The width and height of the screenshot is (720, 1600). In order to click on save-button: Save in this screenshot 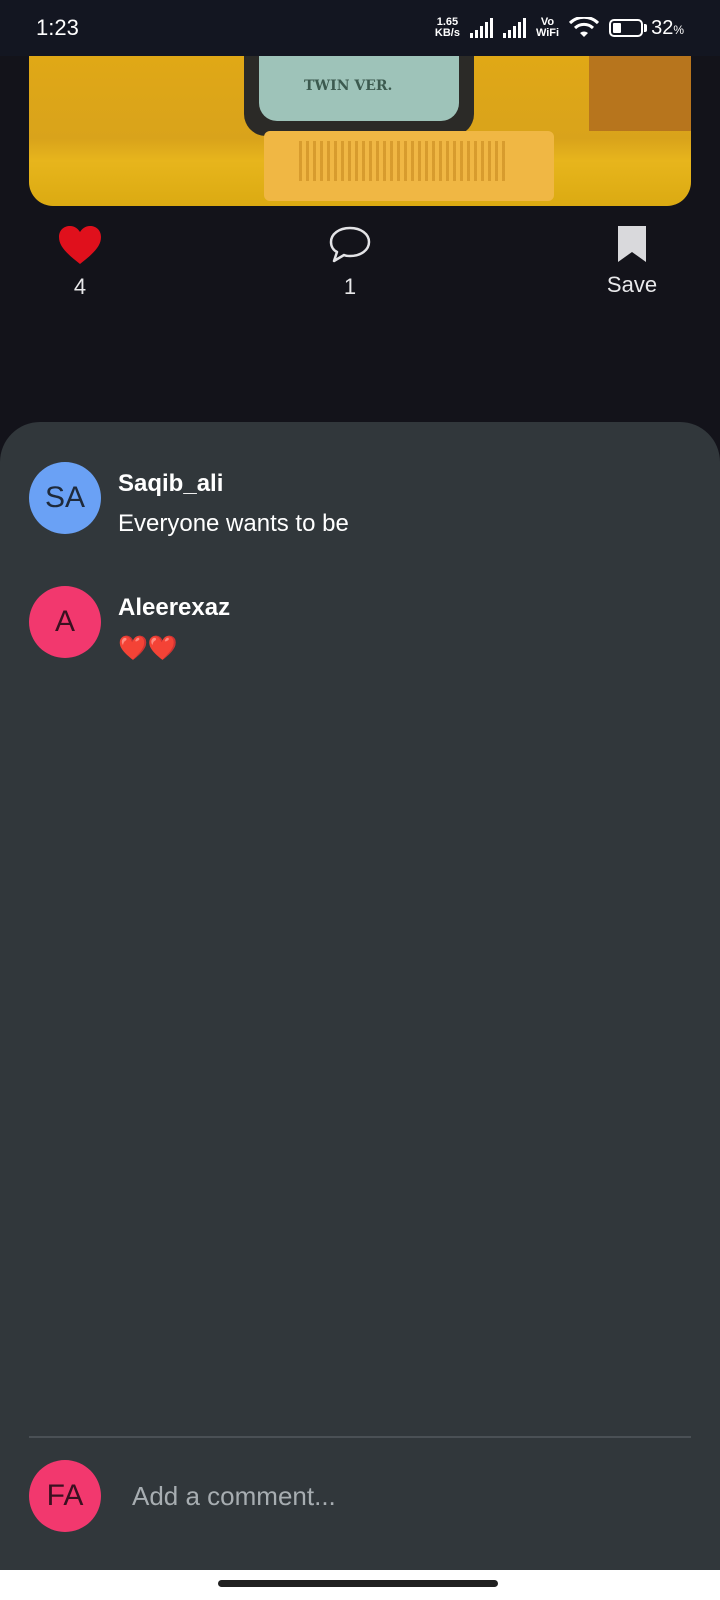, I will do `click(632, 261)`.